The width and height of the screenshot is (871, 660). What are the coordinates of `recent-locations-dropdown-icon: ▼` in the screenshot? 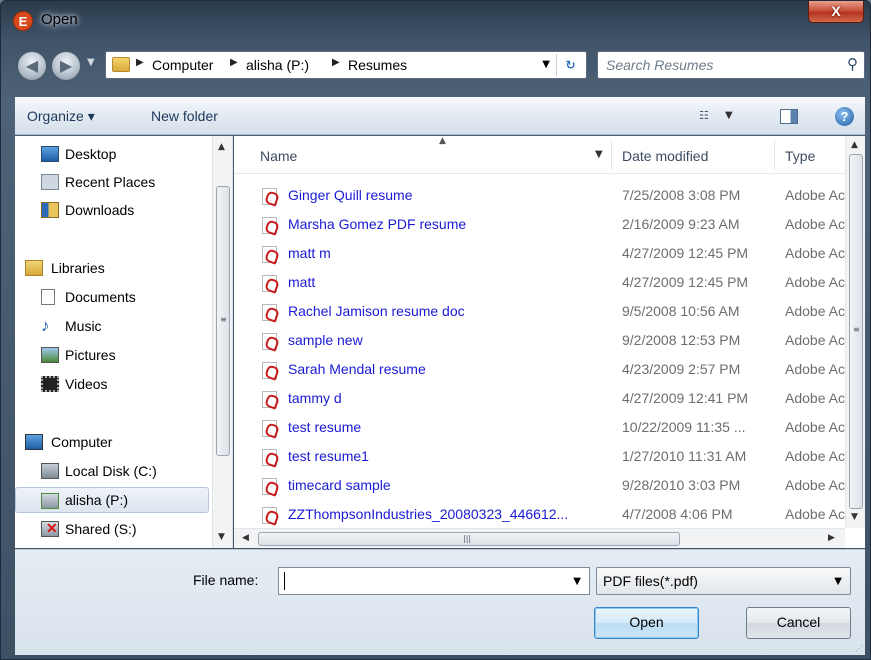 It's located at (91, 62).